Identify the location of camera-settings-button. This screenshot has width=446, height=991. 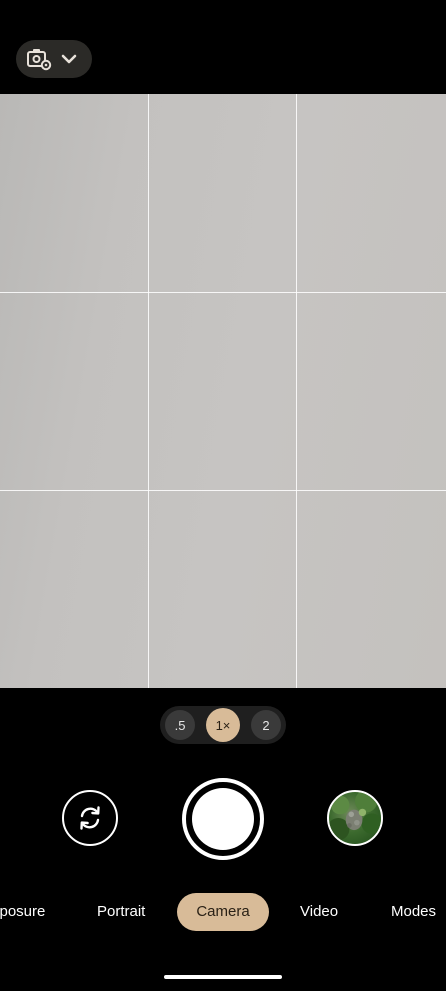
(54, 59).